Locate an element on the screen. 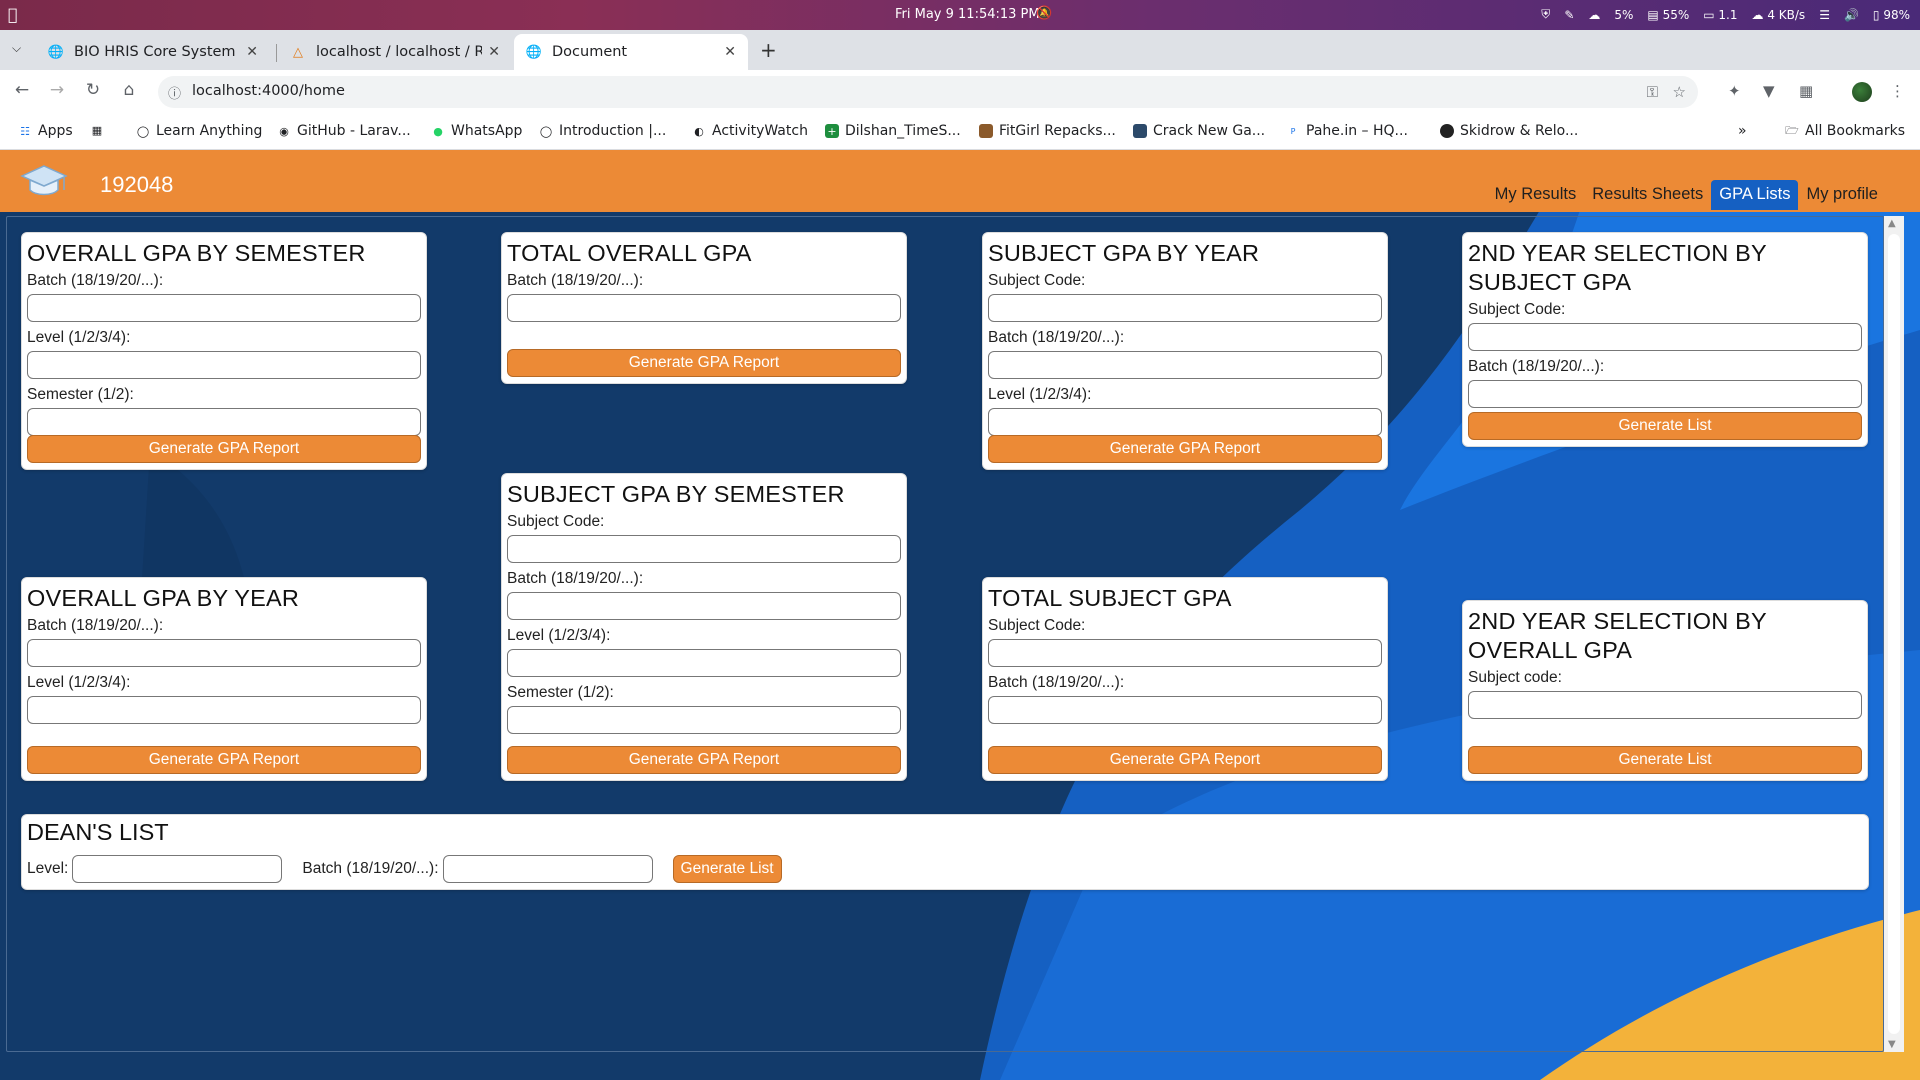 The image size is (1920, 1080). url-text: localhost:4000/home is located at coordinates (268, 91).